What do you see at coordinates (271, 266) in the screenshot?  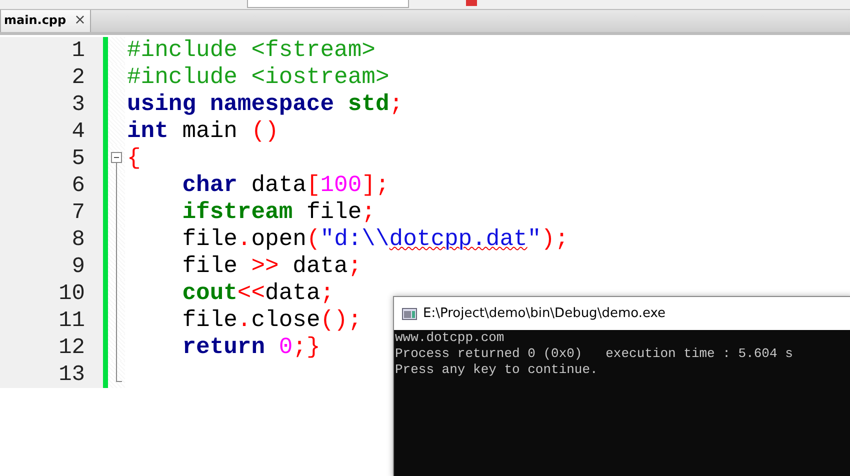 I see `code-line: file >> data;` at bounding box center [271, 266].